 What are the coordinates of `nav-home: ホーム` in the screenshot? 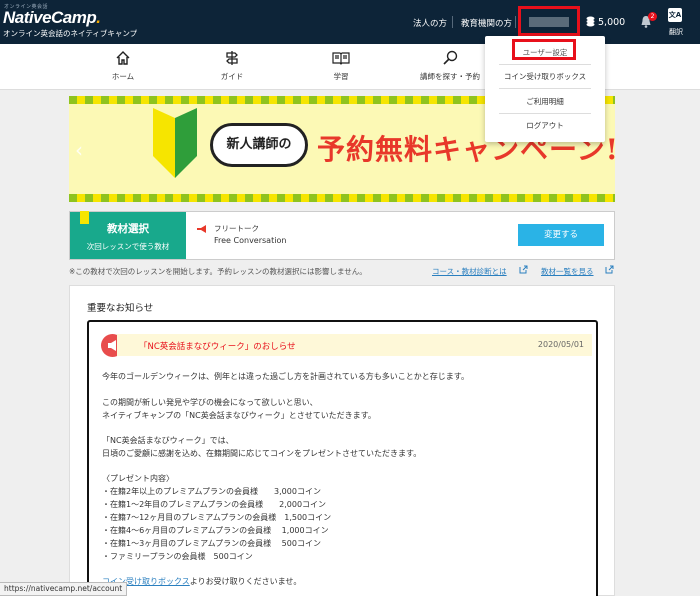 It's located at (123, 66).